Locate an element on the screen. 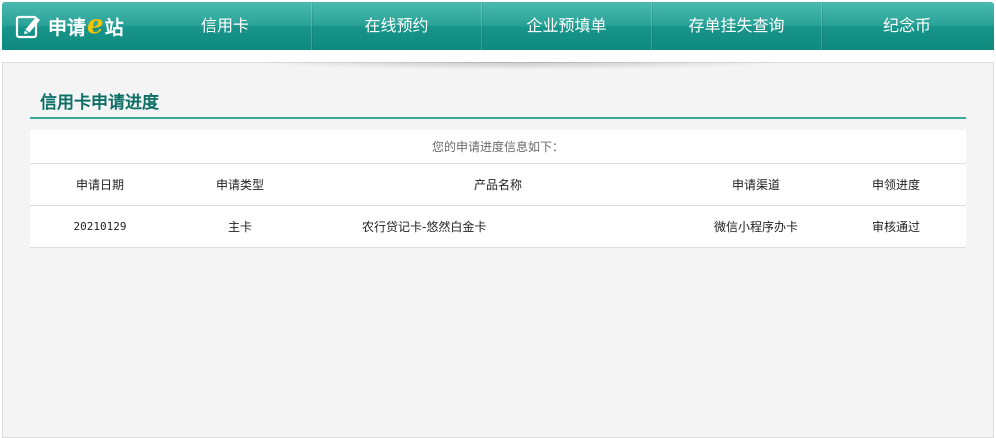 Image resolution: width=996 pixels, height=438 pixels. cell-product: 农行贷记卡-悠然白金卡 is located at coordinates (424, 227).